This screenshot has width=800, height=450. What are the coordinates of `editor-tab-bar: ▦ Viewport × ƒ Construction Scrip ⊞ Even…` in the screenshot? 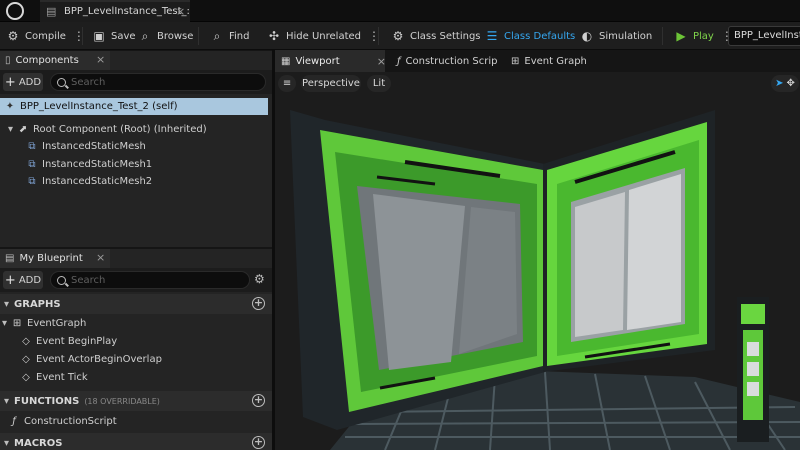 It's located at (537, 61).